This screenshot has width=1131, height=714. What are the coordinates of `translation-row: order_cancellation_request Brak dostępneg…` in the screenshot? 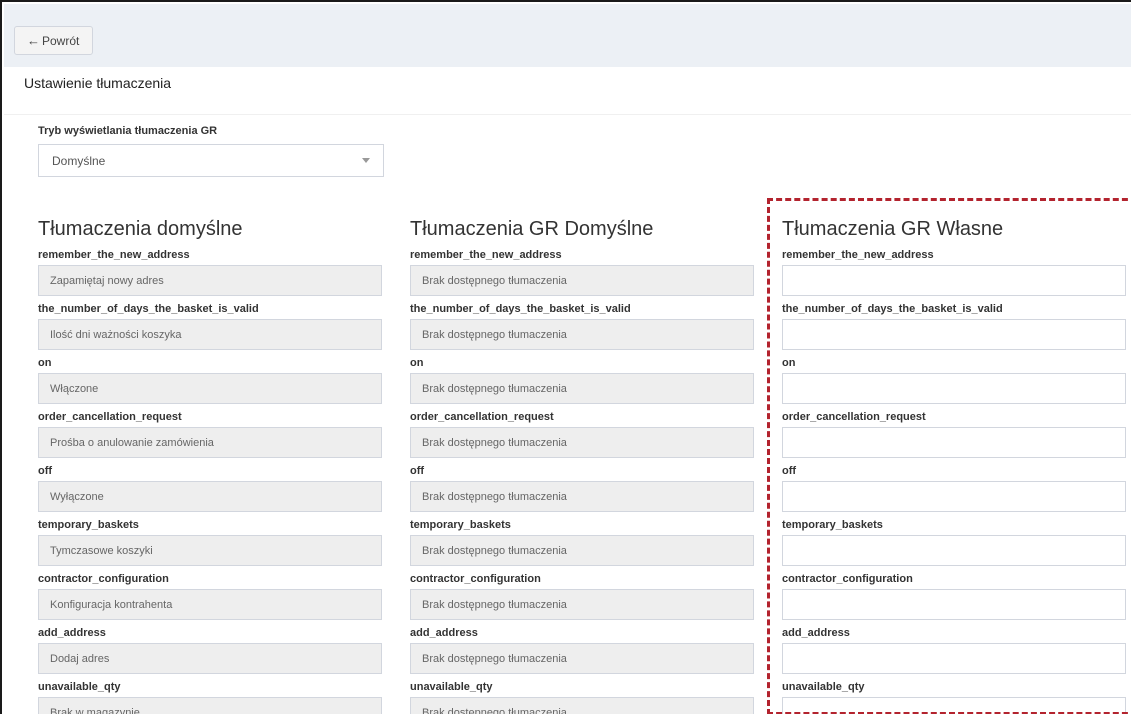 It's located at (583, 438).